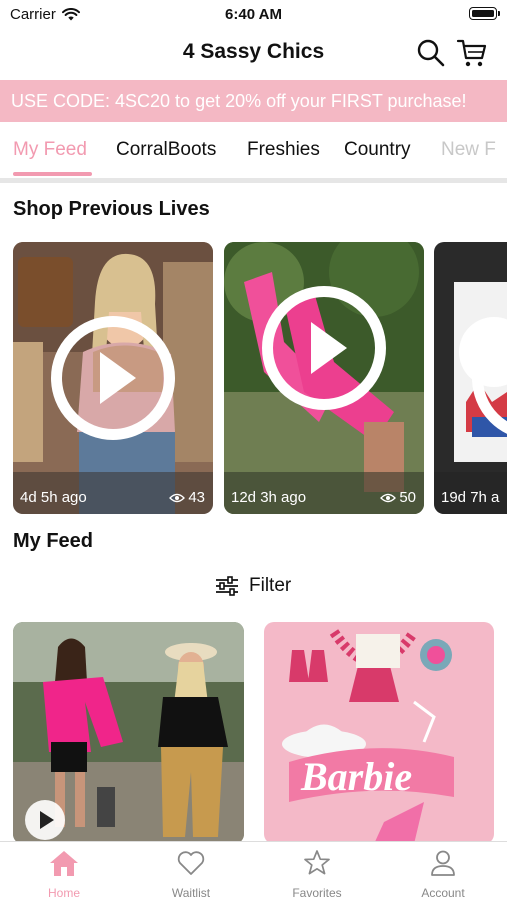 Image resolution: width=507 pixels, height=900 pixels. I want to click on section-title-previous-lives: Shop Previous Lives, so click(111, 209).